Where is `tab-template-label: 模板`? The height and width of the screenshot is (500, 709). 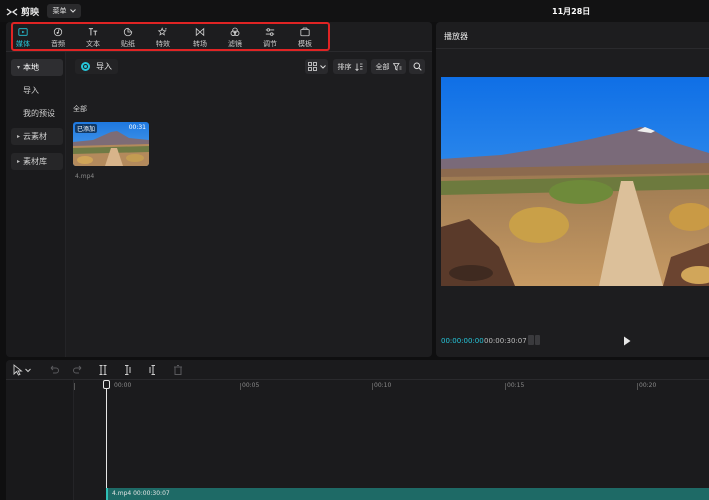 tab-template-label: 模板 is located at coordinates (305, 44).